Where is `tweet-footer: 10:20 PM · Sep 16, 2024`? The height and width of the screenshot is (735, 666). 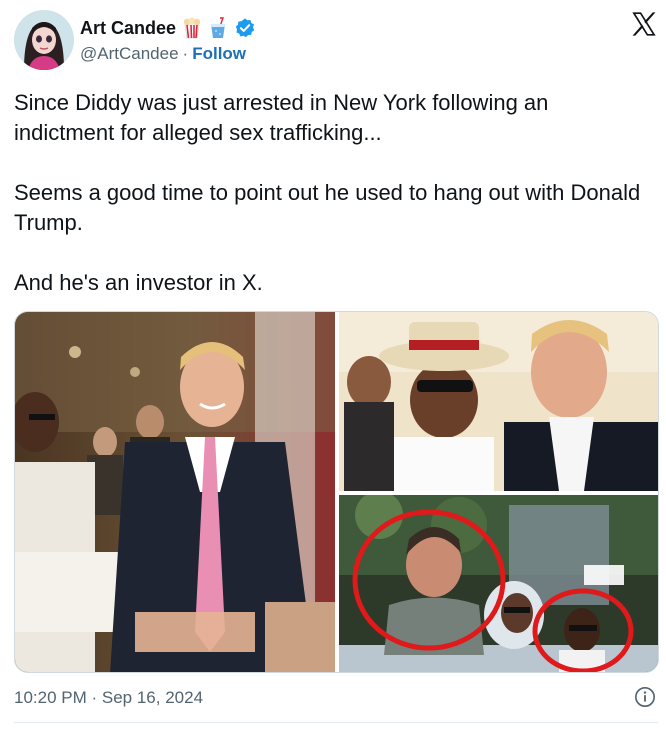
tweet-footer: 10:20 PM · Sep 16, 2024 is located at coordinates (336, 698).